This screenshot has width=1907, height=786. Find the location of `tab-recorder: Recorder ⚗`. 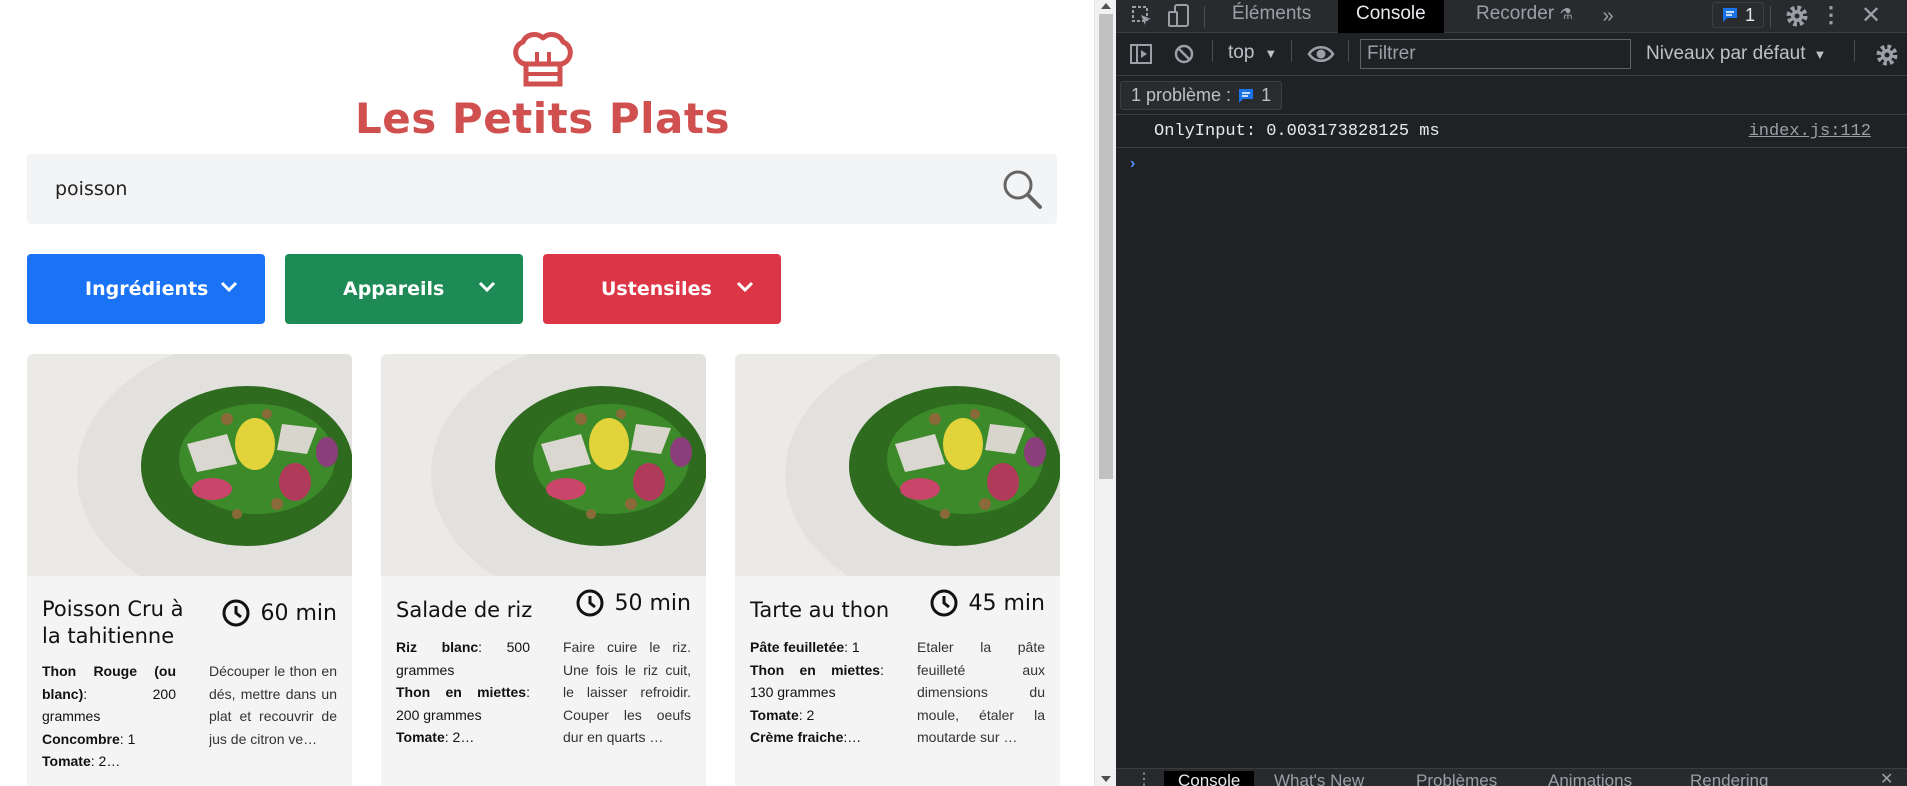

tab-recorder: Recorder ⚗ is located at coordinates (1524, 16).